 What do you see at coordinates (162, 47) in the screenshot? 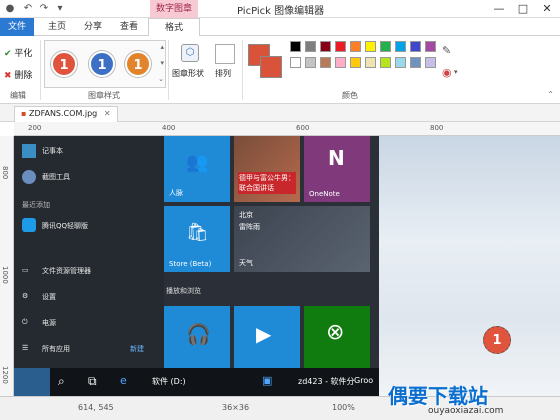
I see `gallery-scroll-up-icon: ▴` at bounding box center [162, 47].